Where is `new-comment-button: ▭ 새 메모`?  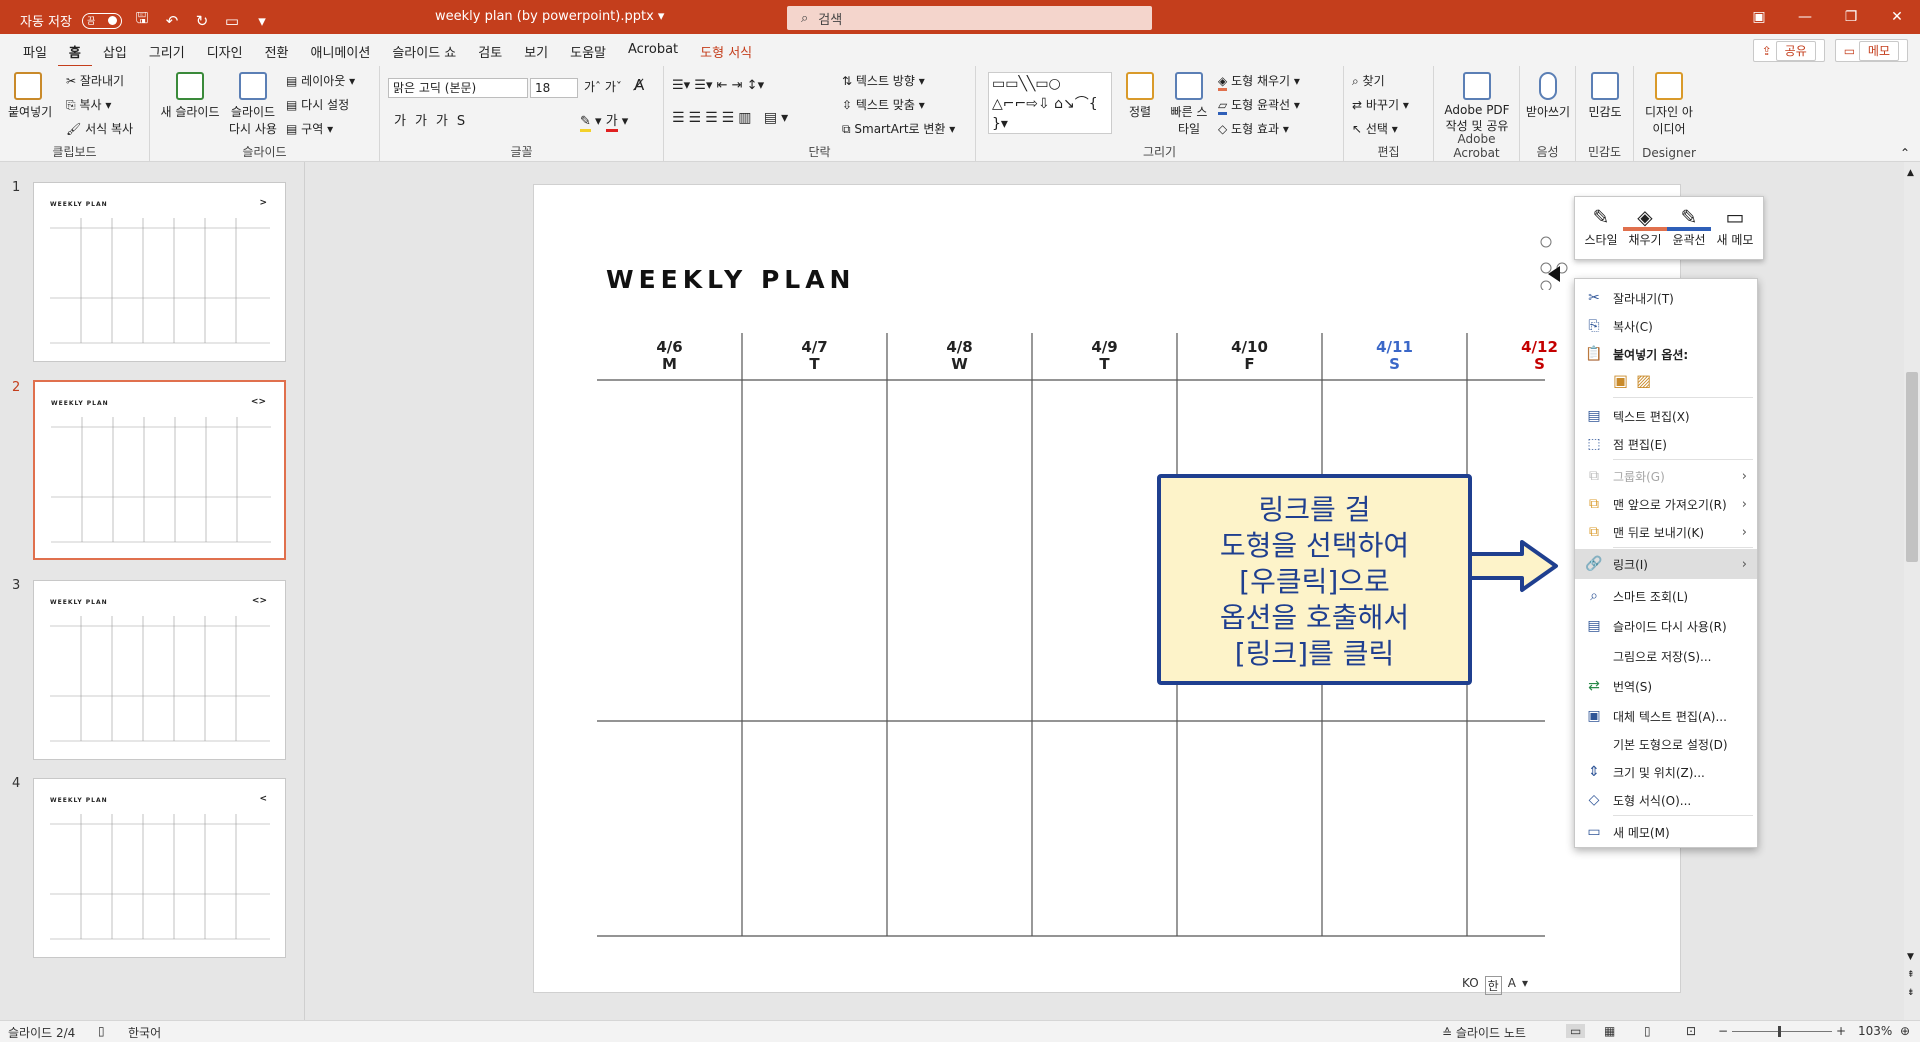 new-comment-button: ▭ 새 메모 is located at coordinates (1735, 225).